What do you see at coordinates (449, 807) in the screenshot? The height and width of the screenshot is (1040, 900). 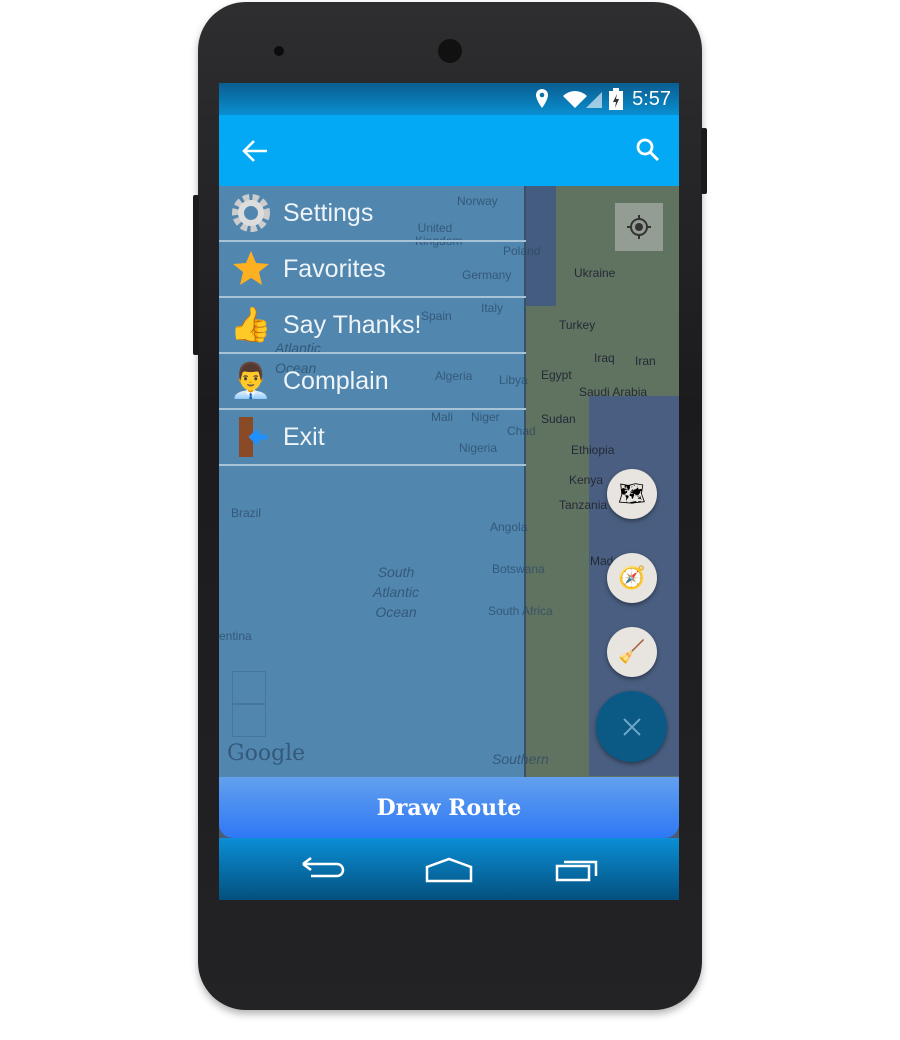 I see `draw-route-button: Draw Route` at bounding box center [449, 807].